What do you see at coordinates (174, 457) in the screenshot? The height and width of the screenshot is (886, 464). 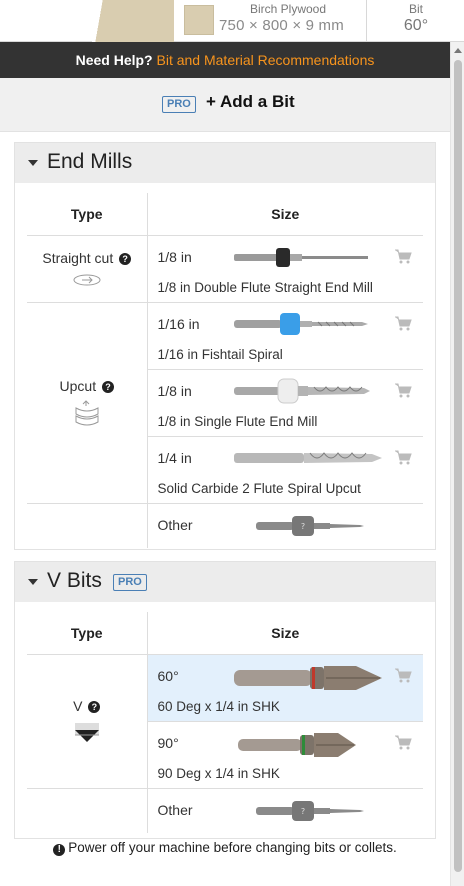 I see `bit-size: 1/4 in` at bounding box center [174, 457].